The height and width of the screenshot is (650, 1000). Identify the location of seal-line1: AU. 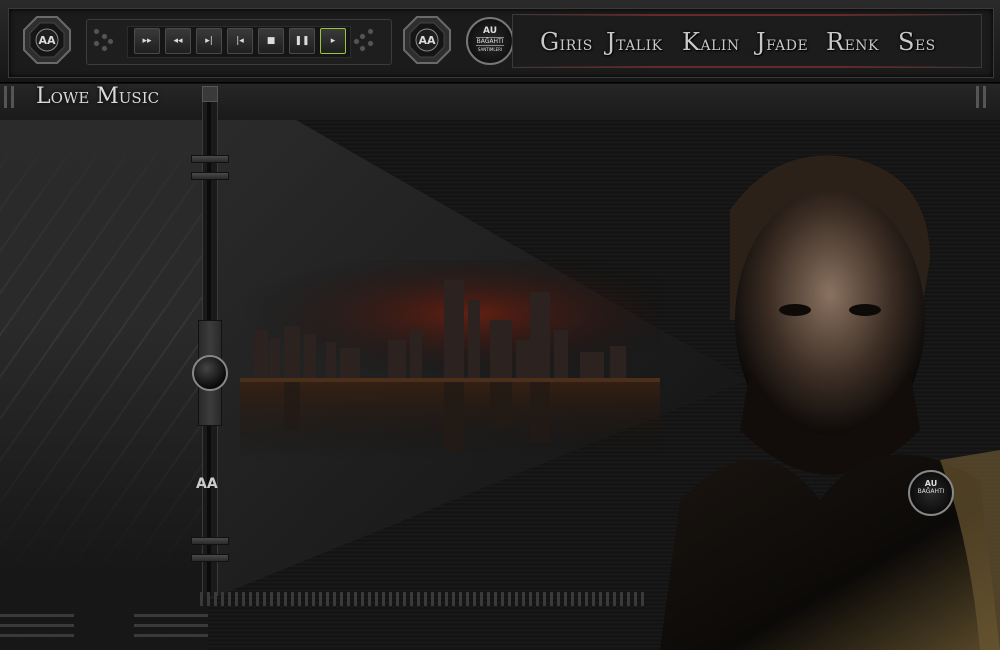
(931, 483).